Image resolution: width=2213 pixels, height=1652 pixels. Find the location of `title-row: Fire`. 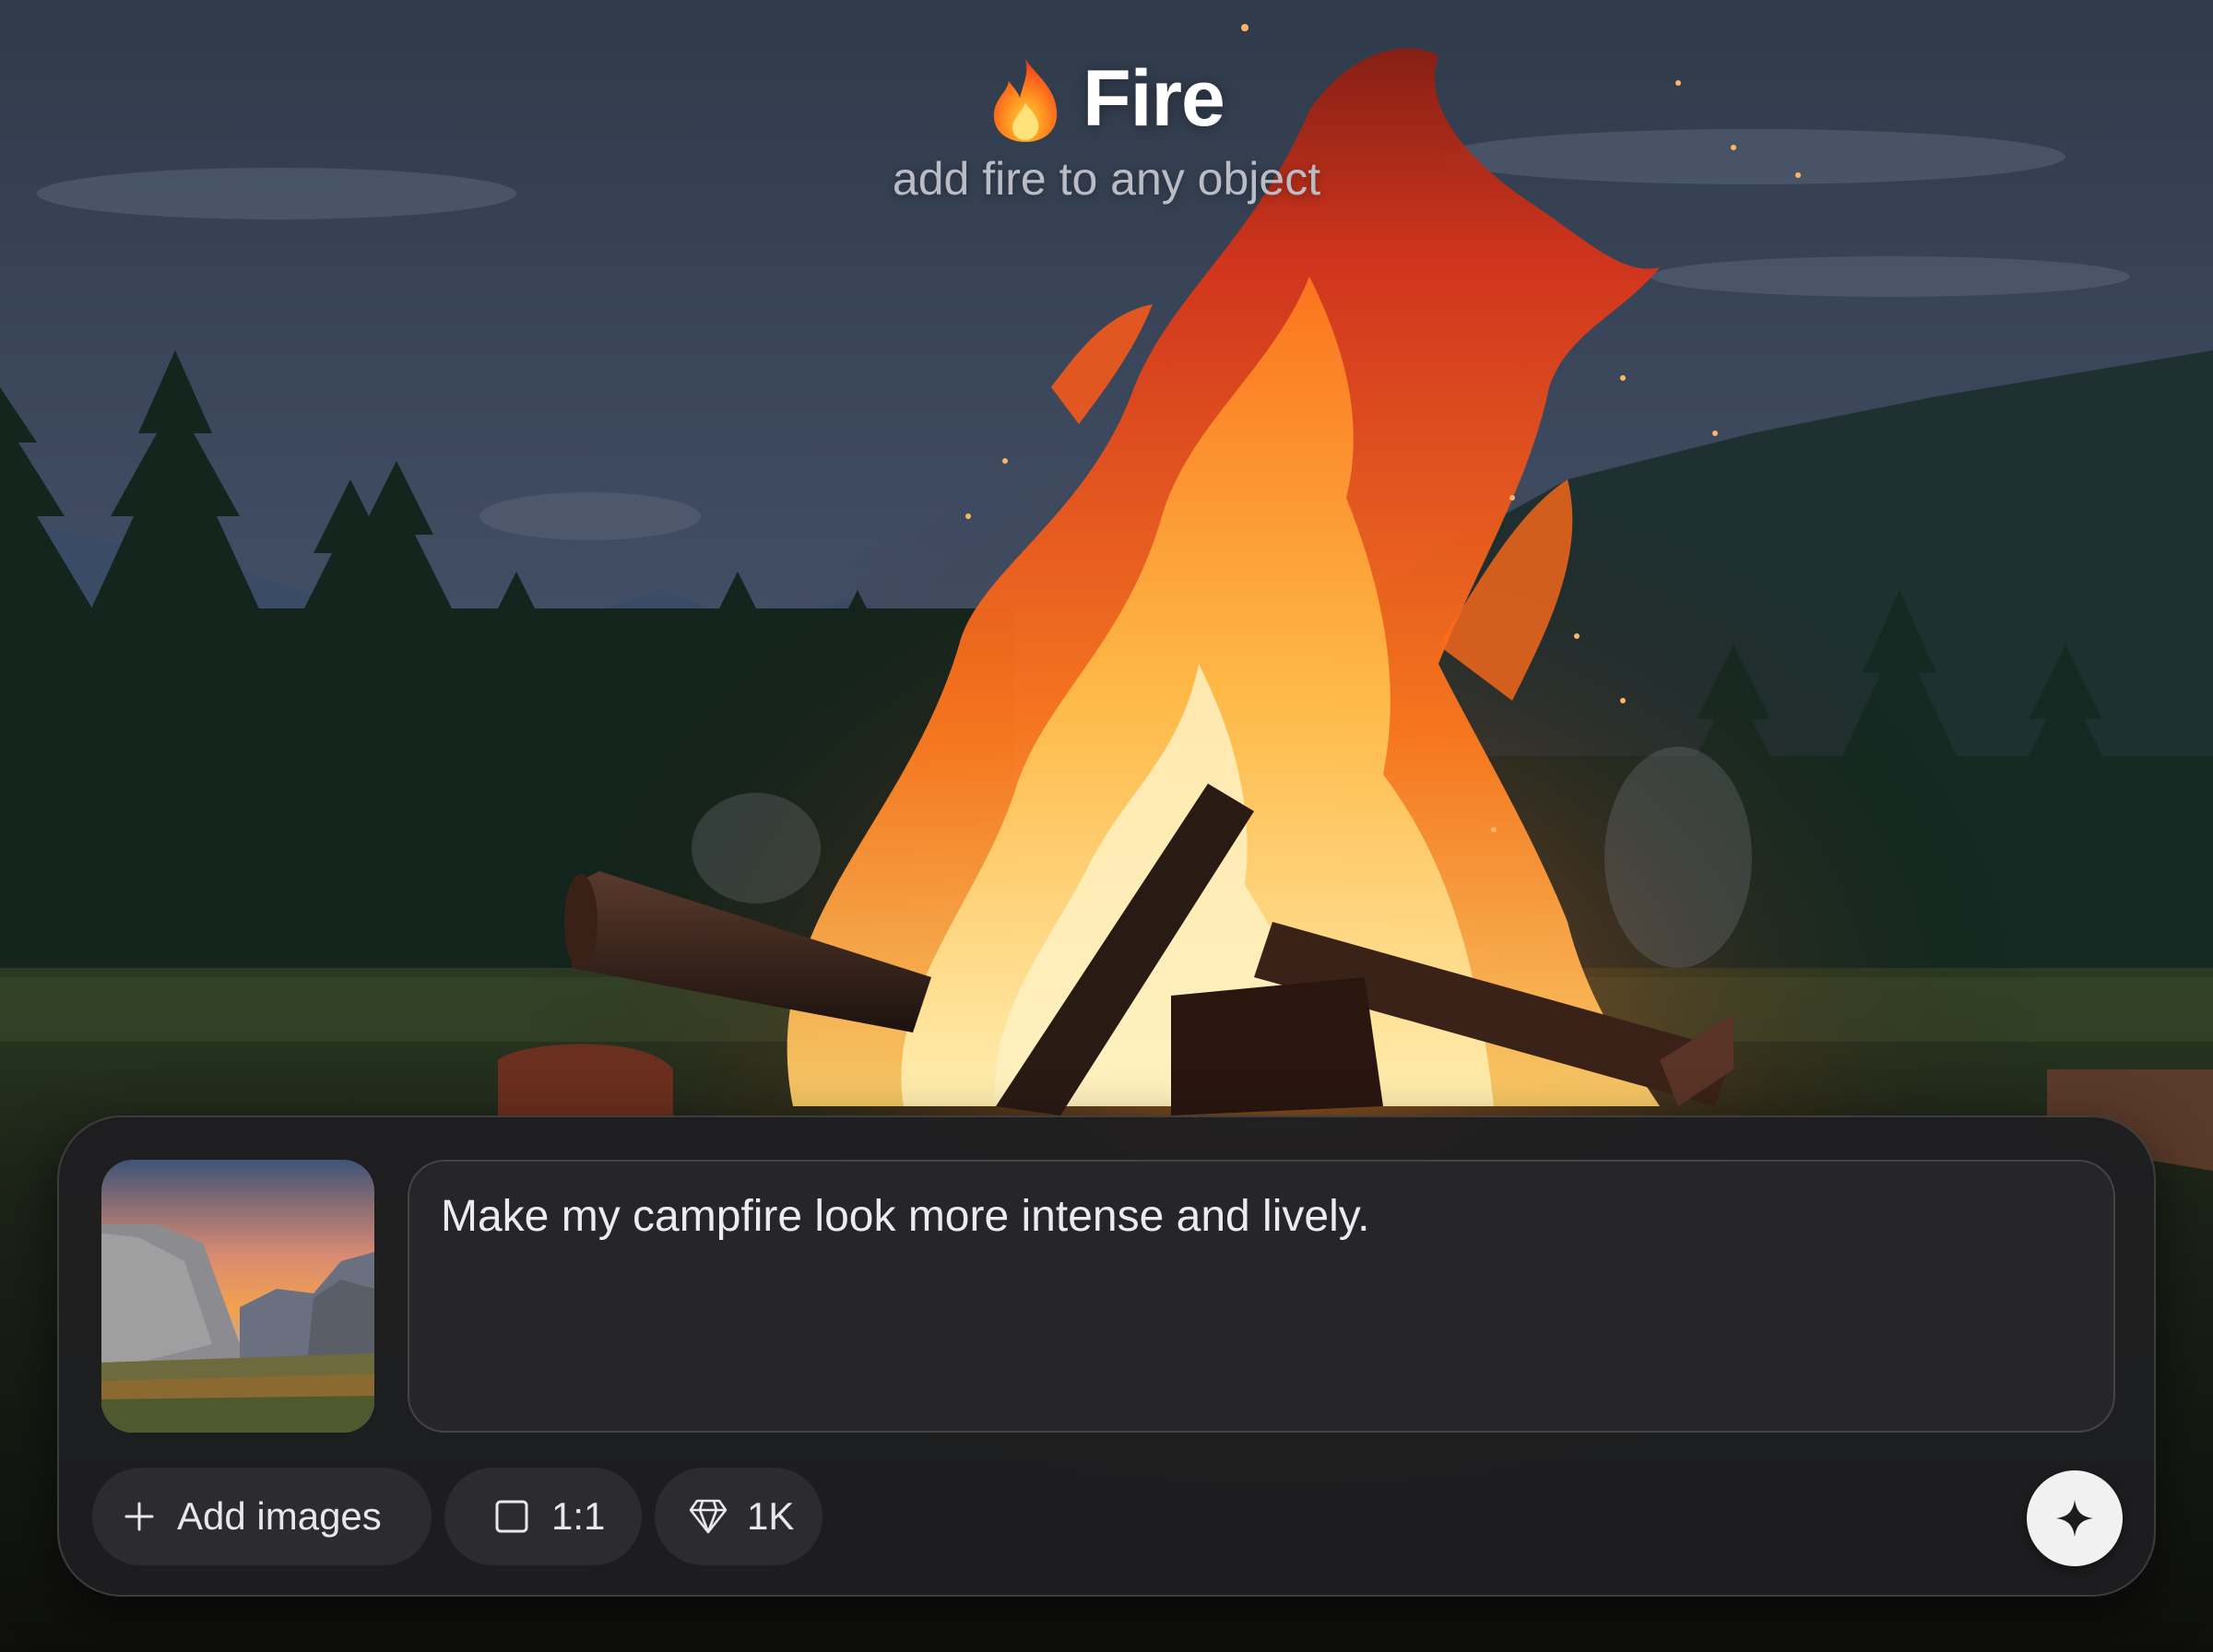

title-row: Fire is located at coordinates (1106, 99).